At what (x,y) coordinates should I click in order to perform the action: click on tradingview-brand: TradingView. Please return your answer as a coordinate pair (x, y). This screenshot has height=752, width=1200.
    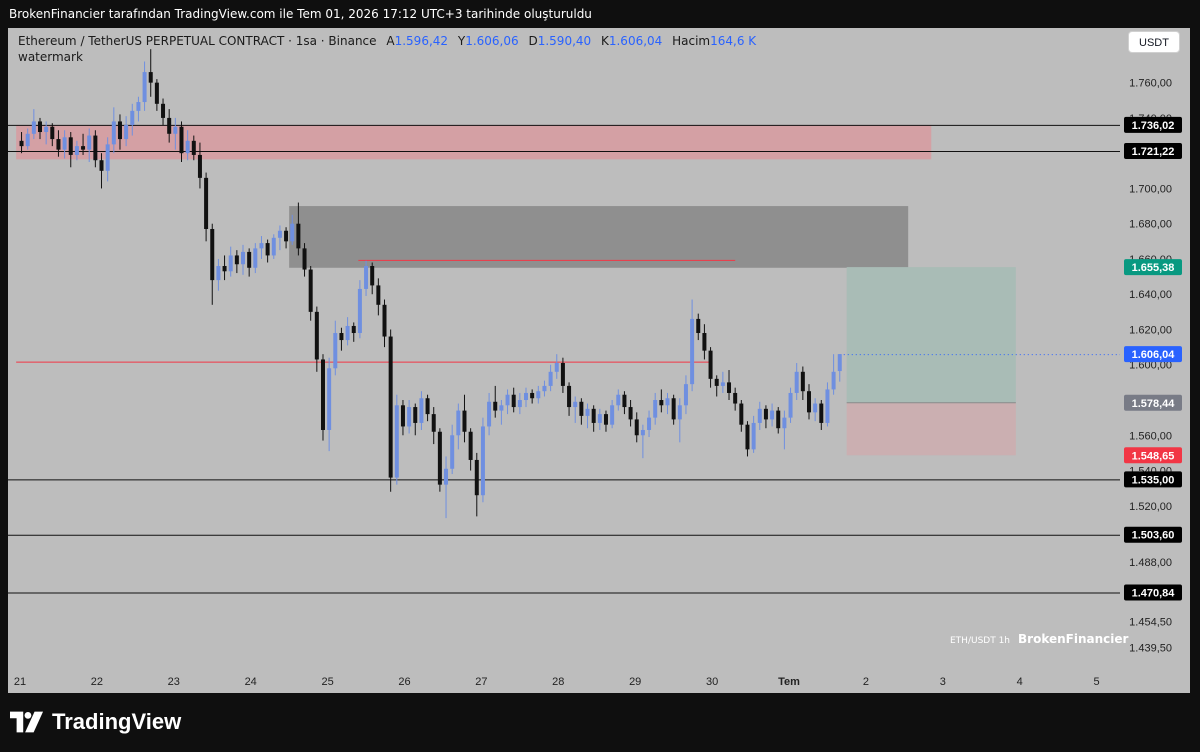
    Looking at the image, I should click on (95, 722).